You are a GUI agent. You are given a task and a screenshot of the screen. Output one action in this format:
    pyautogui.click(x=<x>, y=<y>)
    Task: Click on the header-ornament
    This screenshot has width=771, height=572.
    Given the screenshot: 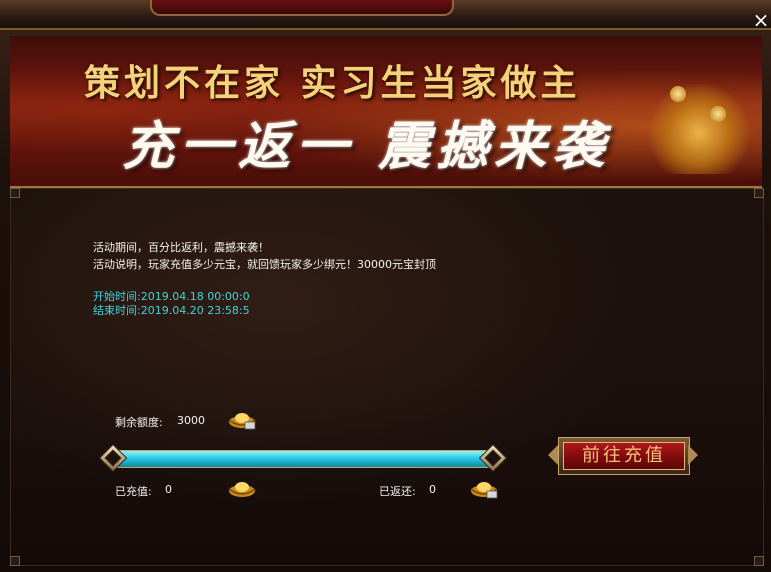 What is the action you would take?
    pyautogui.click(x=302, y=8)
    